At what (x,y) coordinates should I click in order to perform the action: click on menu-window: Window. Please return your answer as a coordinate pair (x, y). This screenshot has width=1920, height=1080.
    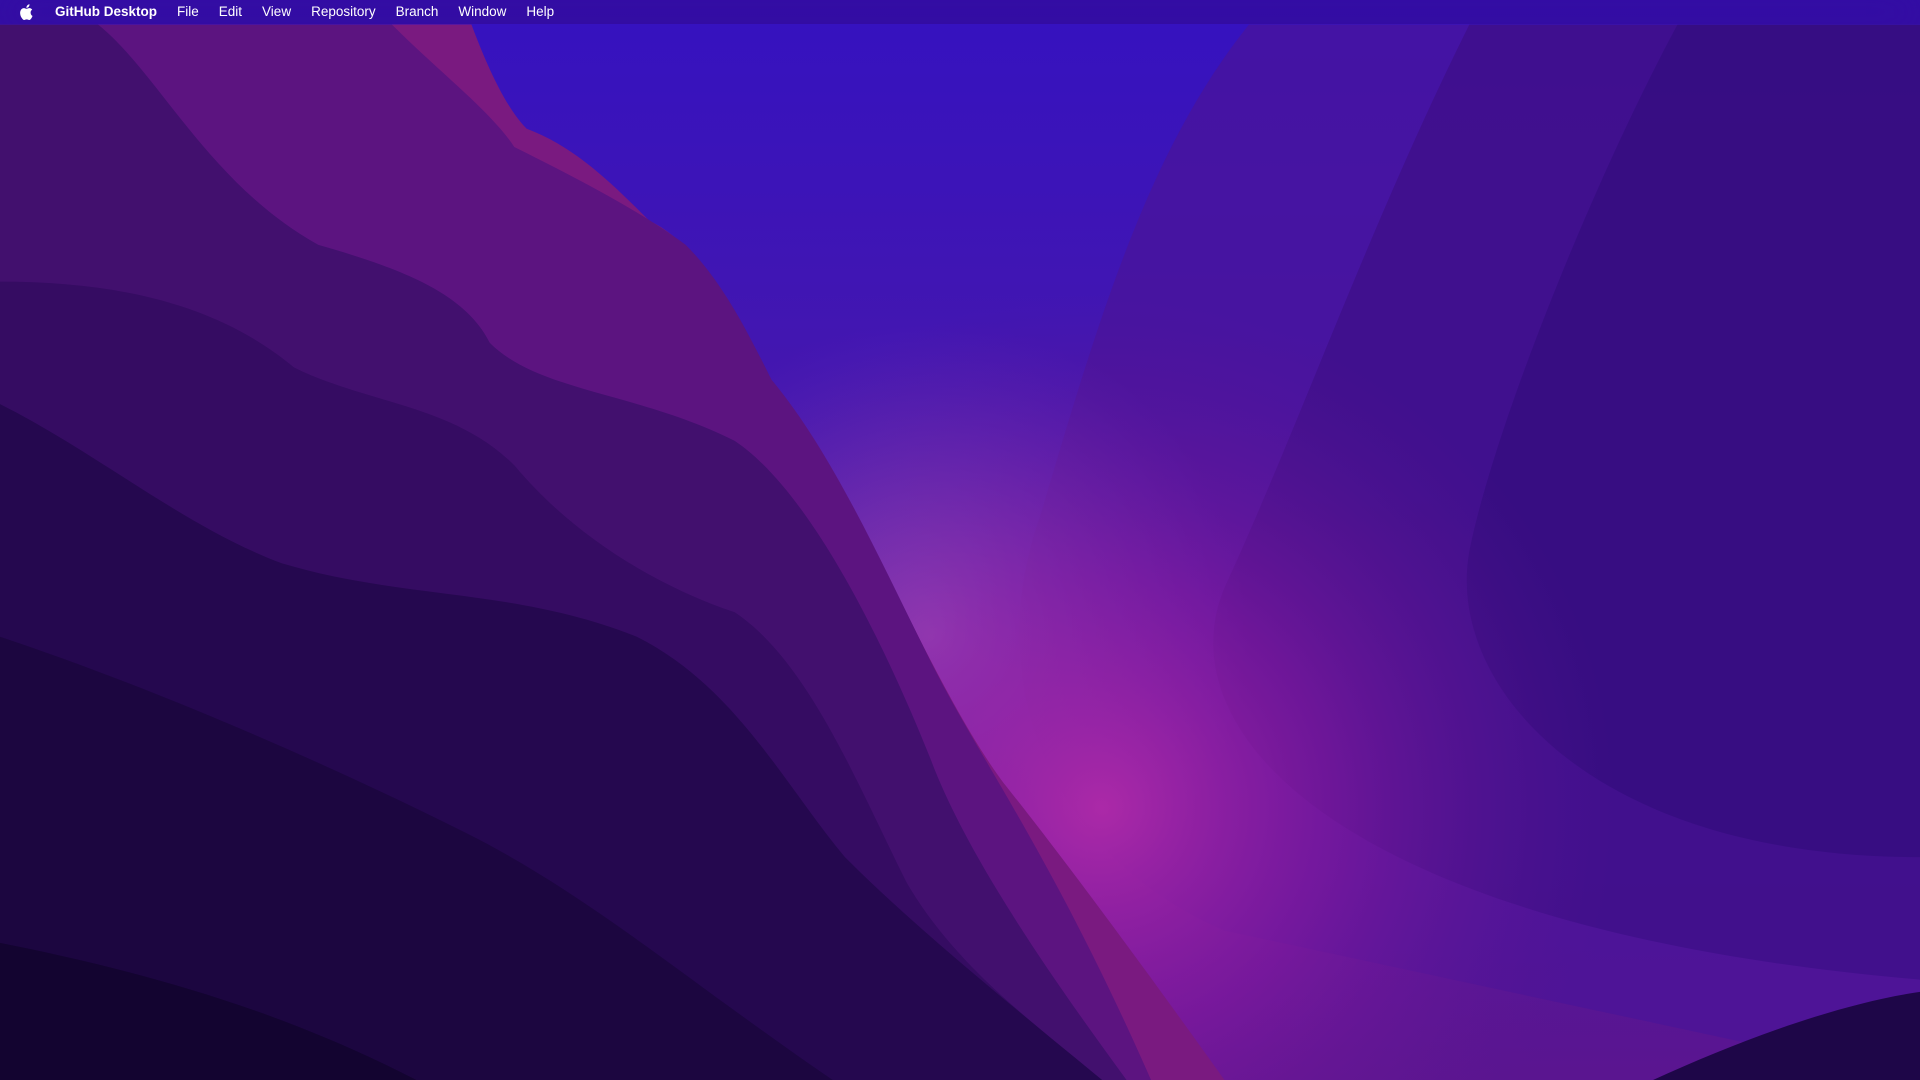
    Looking at the image, I should click on (482, 12).